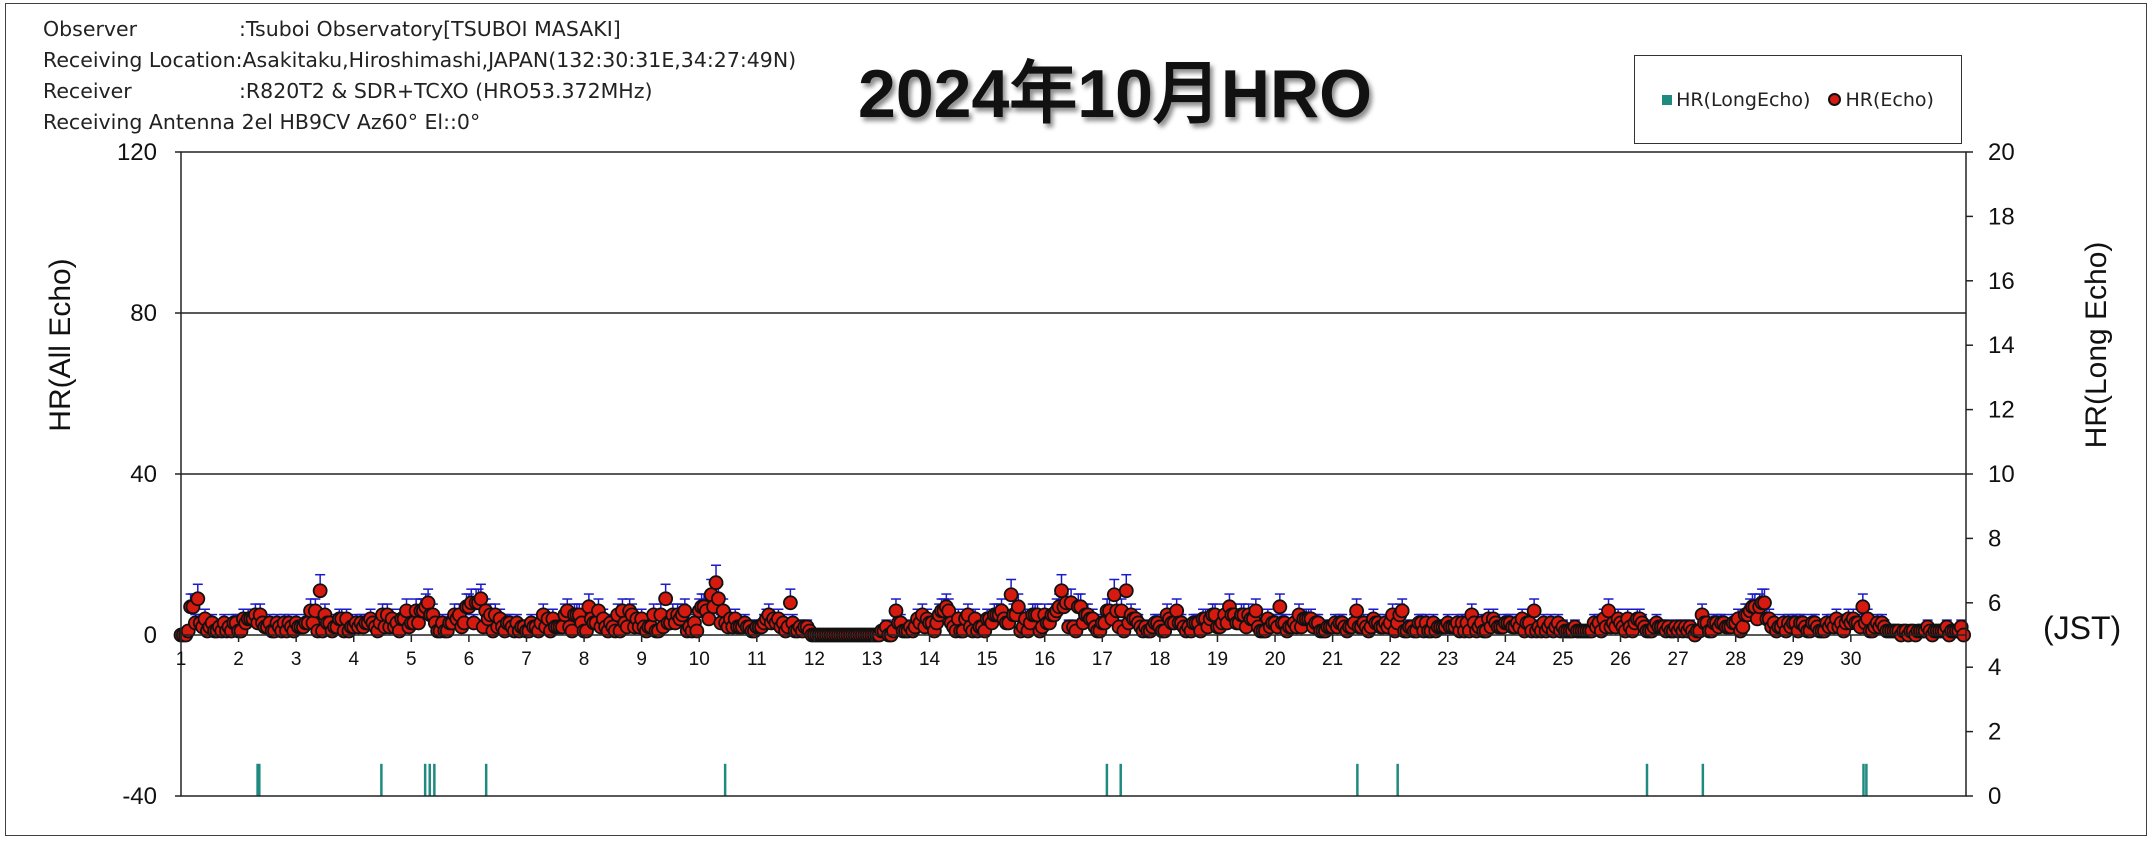 This screenshot has width=2154, height=843. I want to click on x-tick-label: 10, so click(699, 659).